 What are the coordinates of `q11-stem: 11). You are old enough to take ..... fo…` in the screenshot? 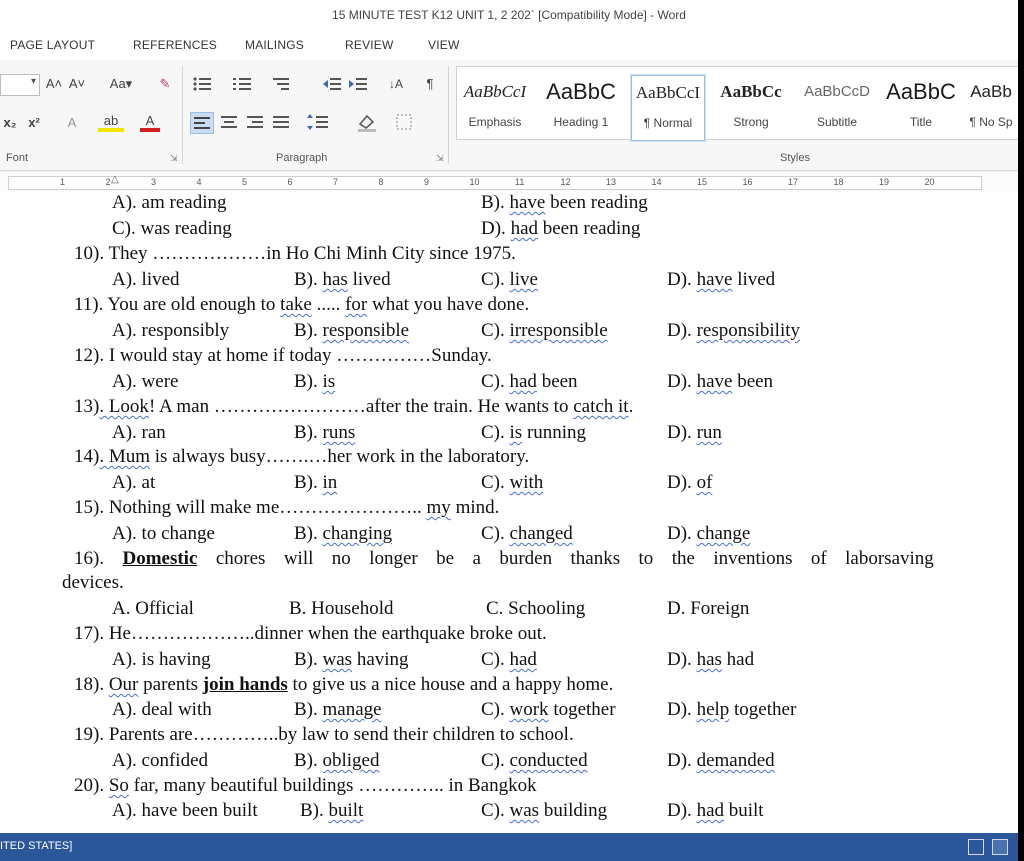 It's located at (301, 305).